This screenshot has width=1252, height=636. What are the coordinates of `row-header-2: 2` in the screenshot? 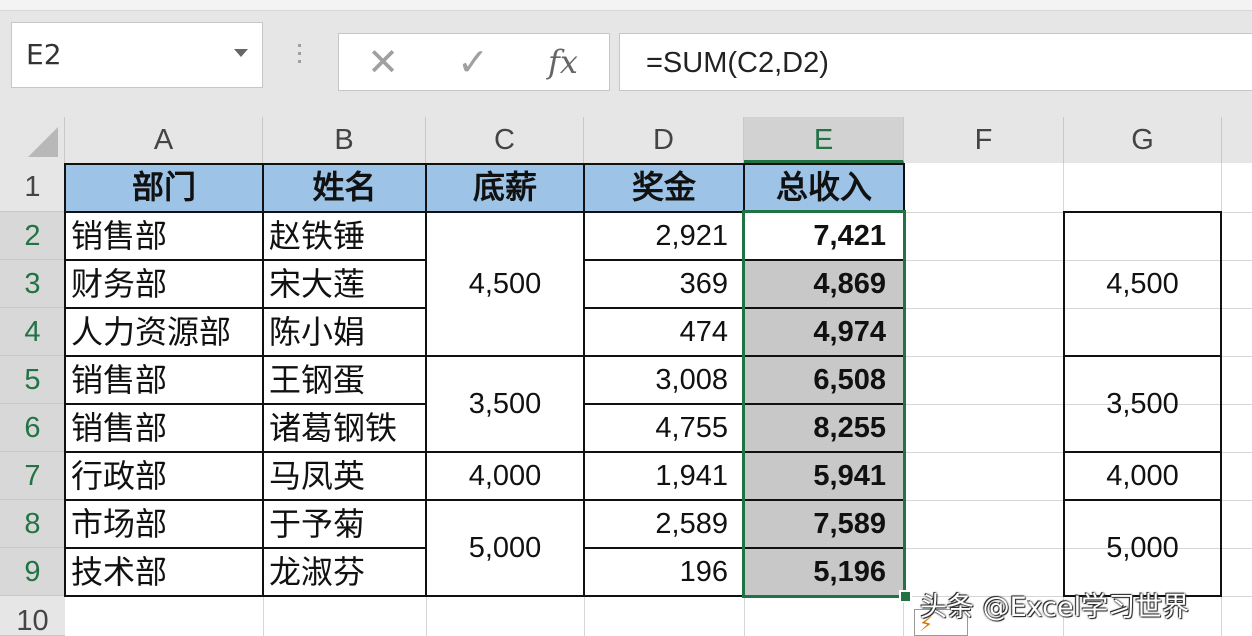 It's located at (32, 236).